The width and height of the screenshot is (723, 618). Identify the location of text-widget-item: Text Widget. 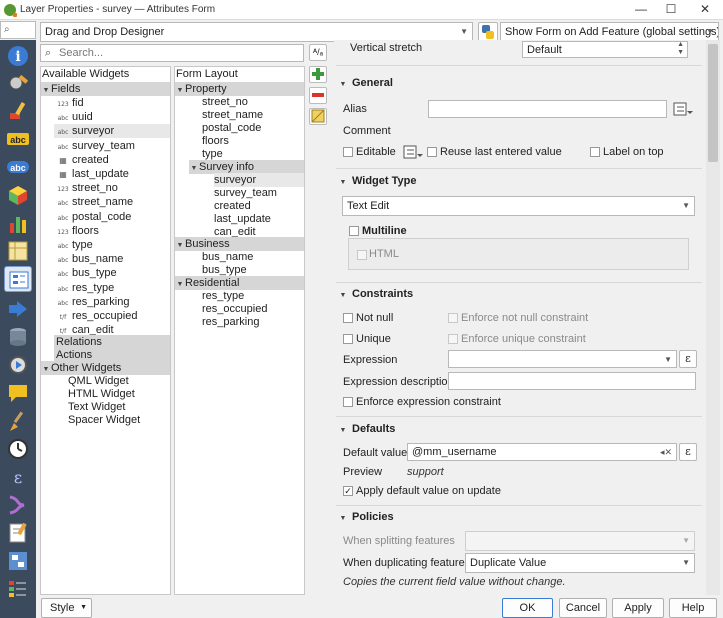
(96, 407).